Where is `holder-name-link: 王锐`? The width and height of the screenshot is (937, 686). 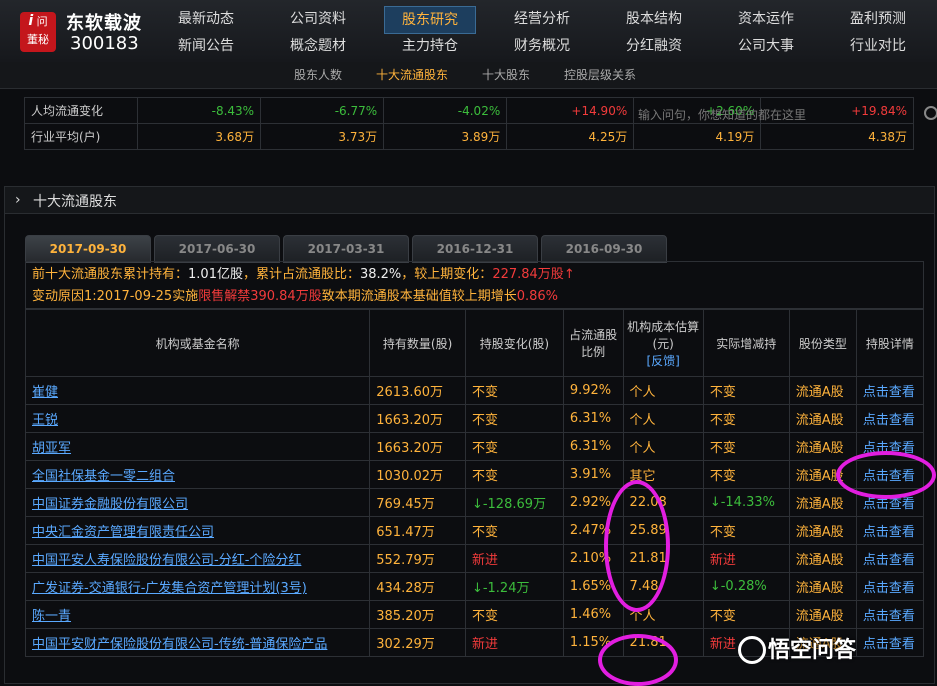
holder-name-link: 王锐 is located at coordinates (45, 420).